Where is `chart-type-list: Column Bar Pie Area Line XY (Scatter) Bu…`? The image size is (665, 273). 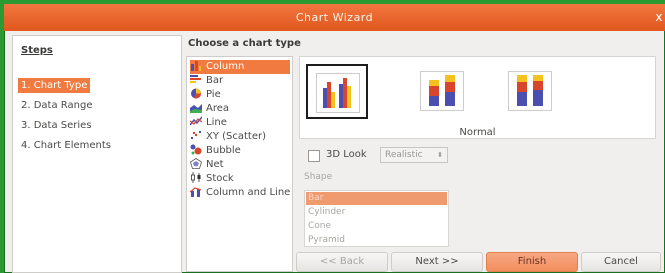
chart-type-list: Column Bar Pie Area Line XY (Scatter) Bu… is located at coordinates (239, 164).